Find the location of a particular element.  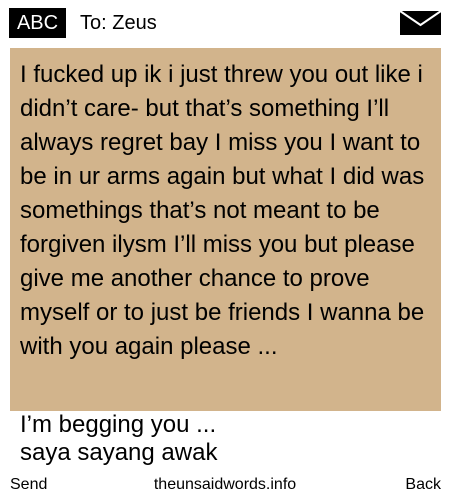

abc-badge: ABC is located at coordinates (37, 23).